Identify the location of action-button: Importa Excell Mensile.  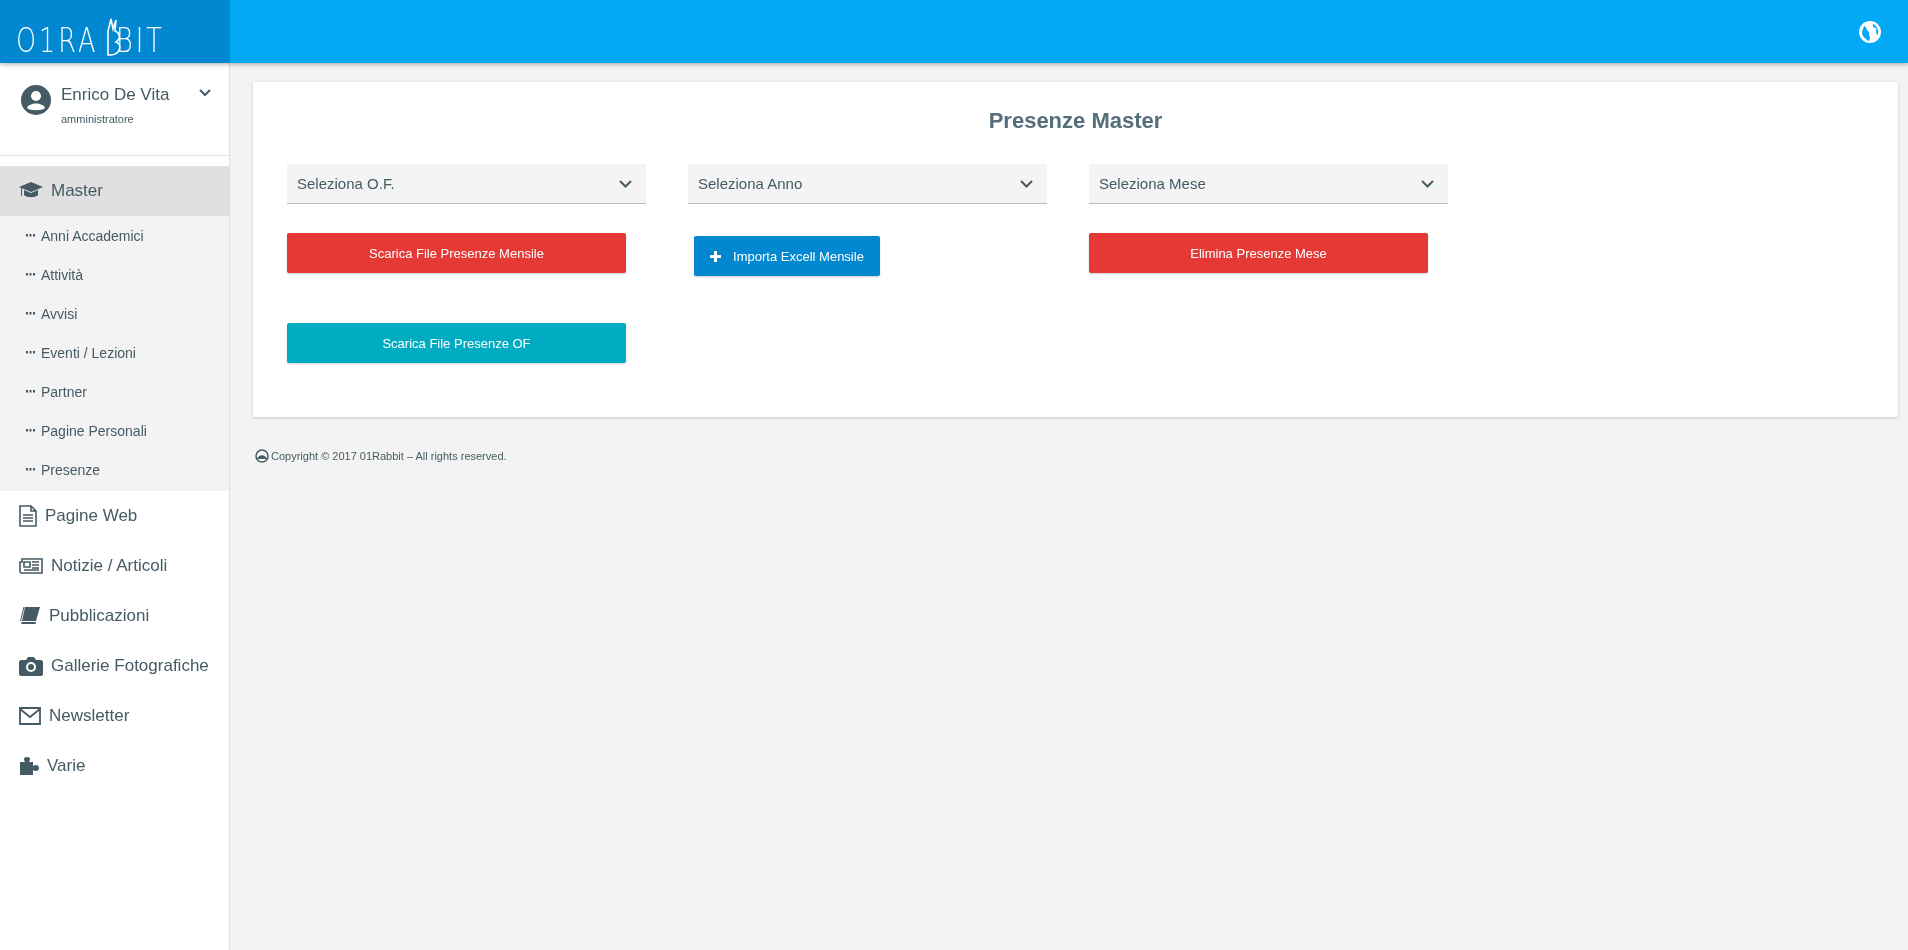
(787, 256).